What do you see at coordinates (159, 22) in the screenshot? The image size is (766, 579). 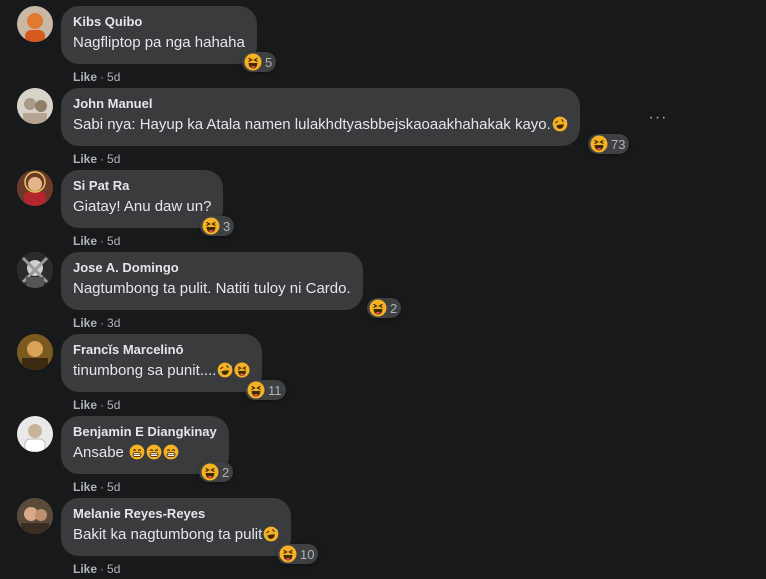 I see `comment-author: Kibs Quibo` at bounding box center [159, 22].